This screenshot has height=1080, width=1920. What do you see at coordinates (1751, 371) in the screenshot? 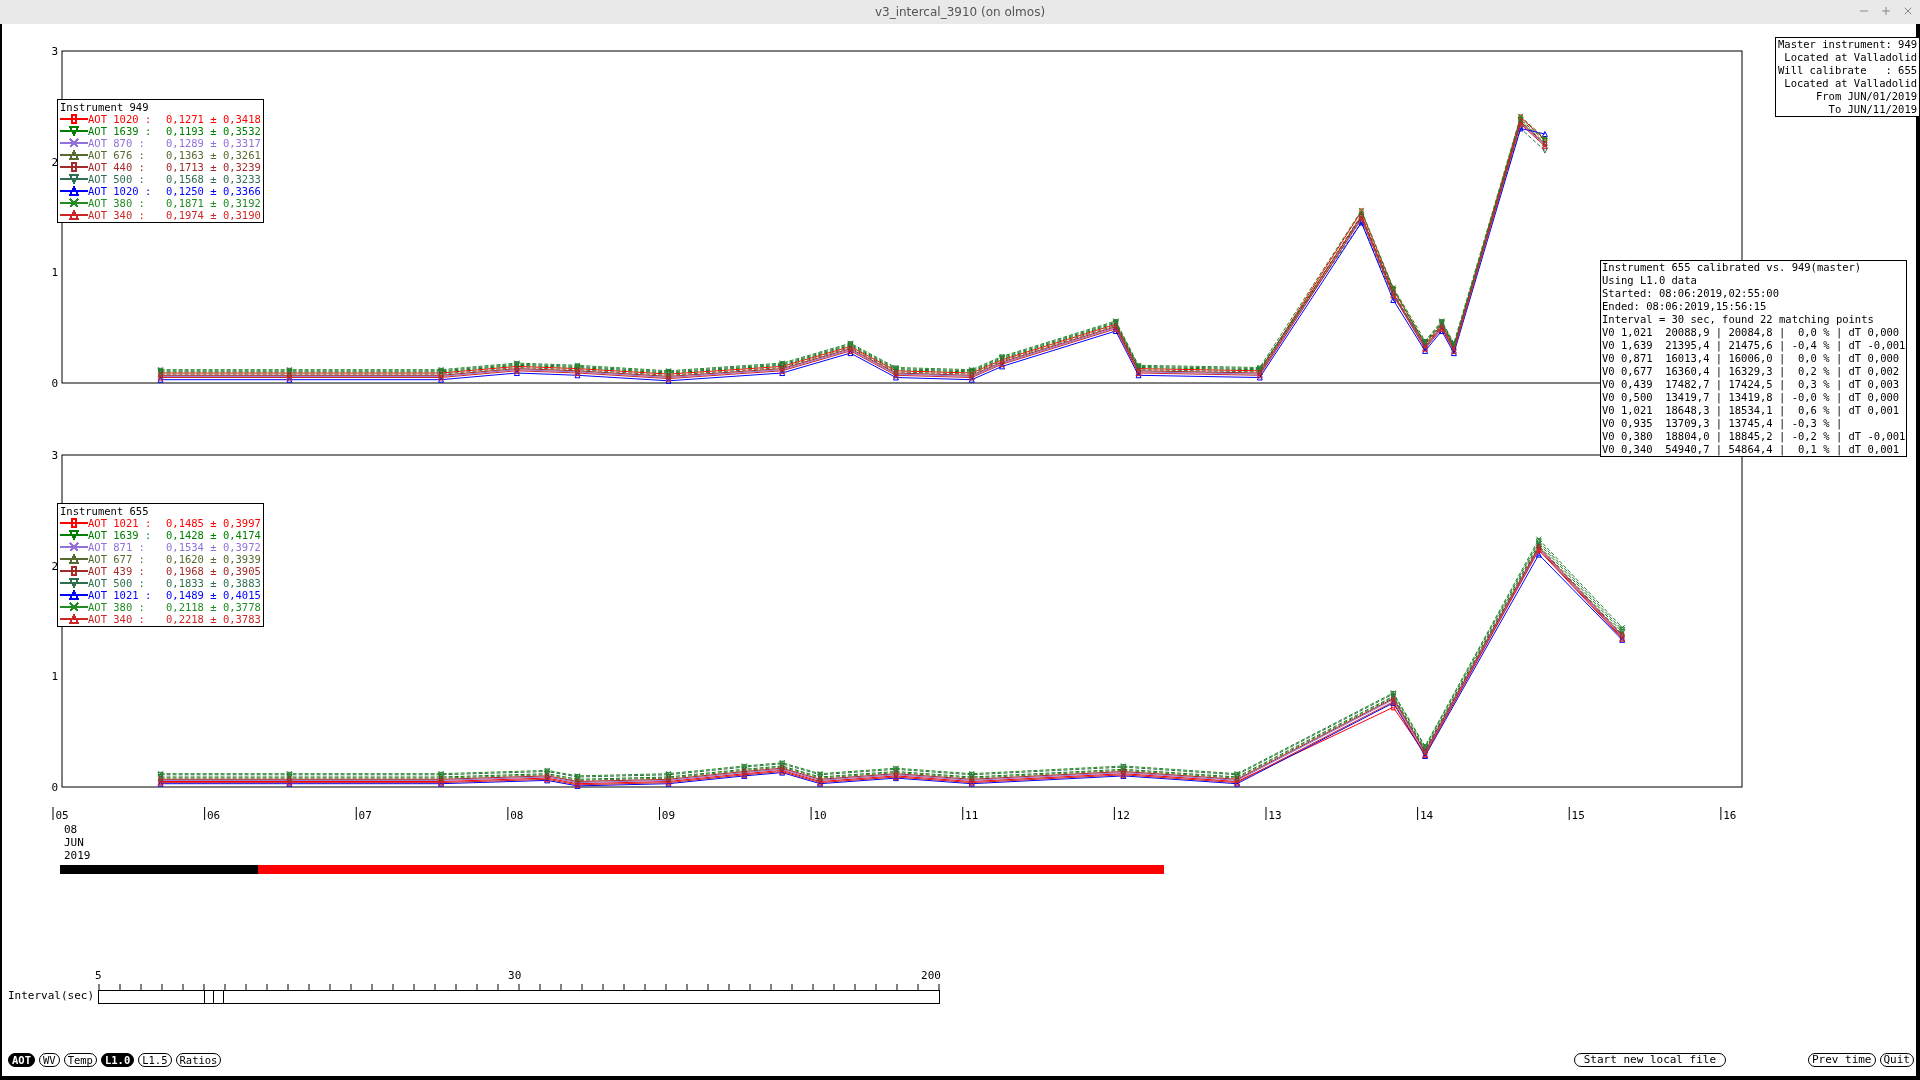
I see `info-line: V0 0,677 16360,4 | 16329,3 | 0,2 % | dT 0,002` at bounding box center [1751, 371].